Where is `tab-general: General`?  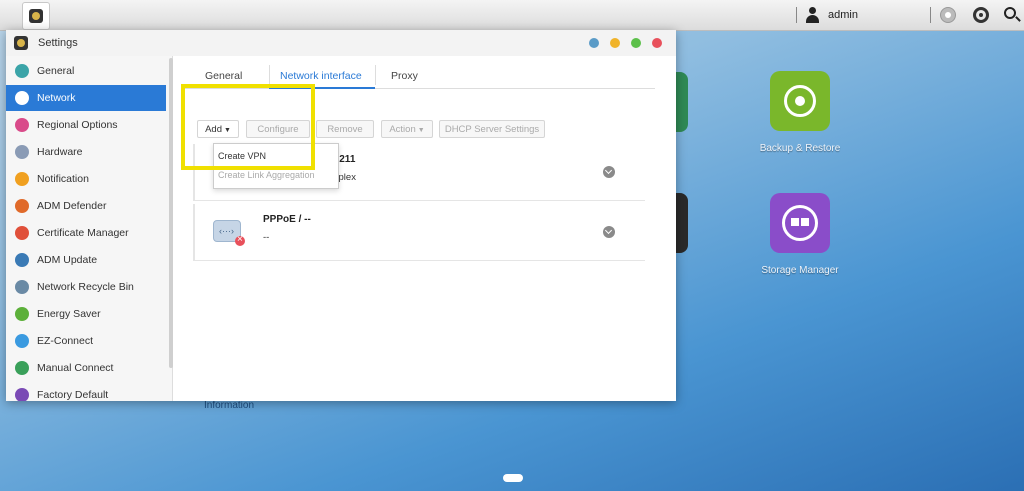 tab-general: General is located at coordinates (223, 76).